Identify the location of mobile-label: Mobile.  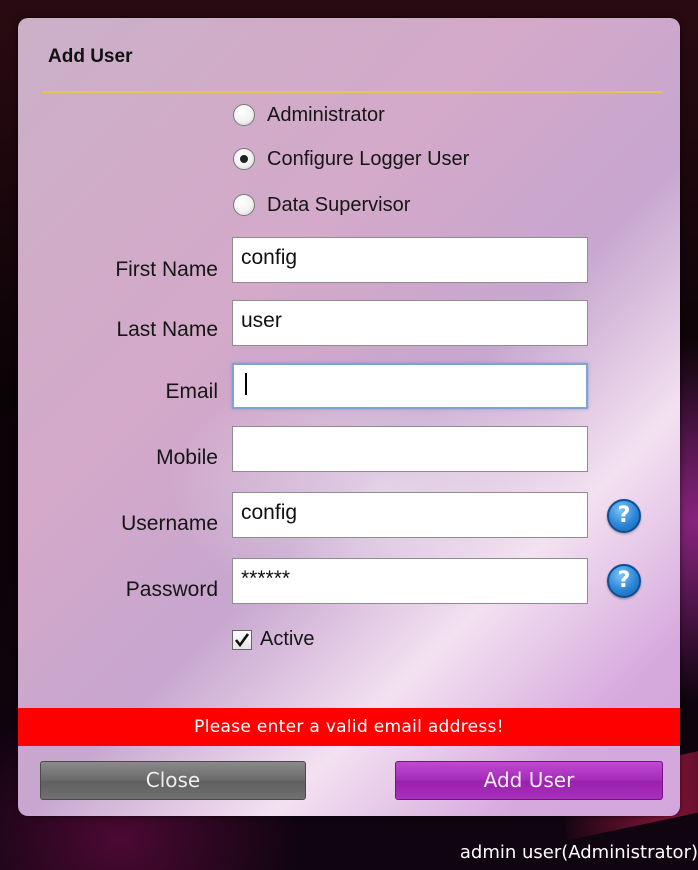
(187, 457).